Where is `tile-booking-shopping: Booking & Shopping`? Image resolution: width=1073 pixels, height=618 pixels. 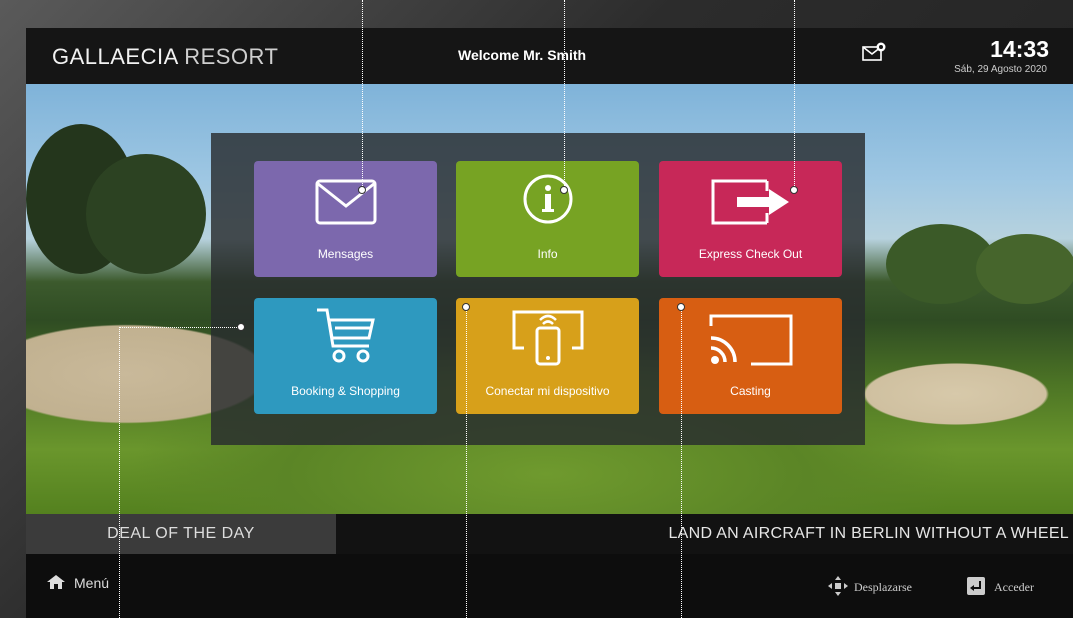
tile-booking-shopping: Booking & Shopping is located at coordinates (345, 356).